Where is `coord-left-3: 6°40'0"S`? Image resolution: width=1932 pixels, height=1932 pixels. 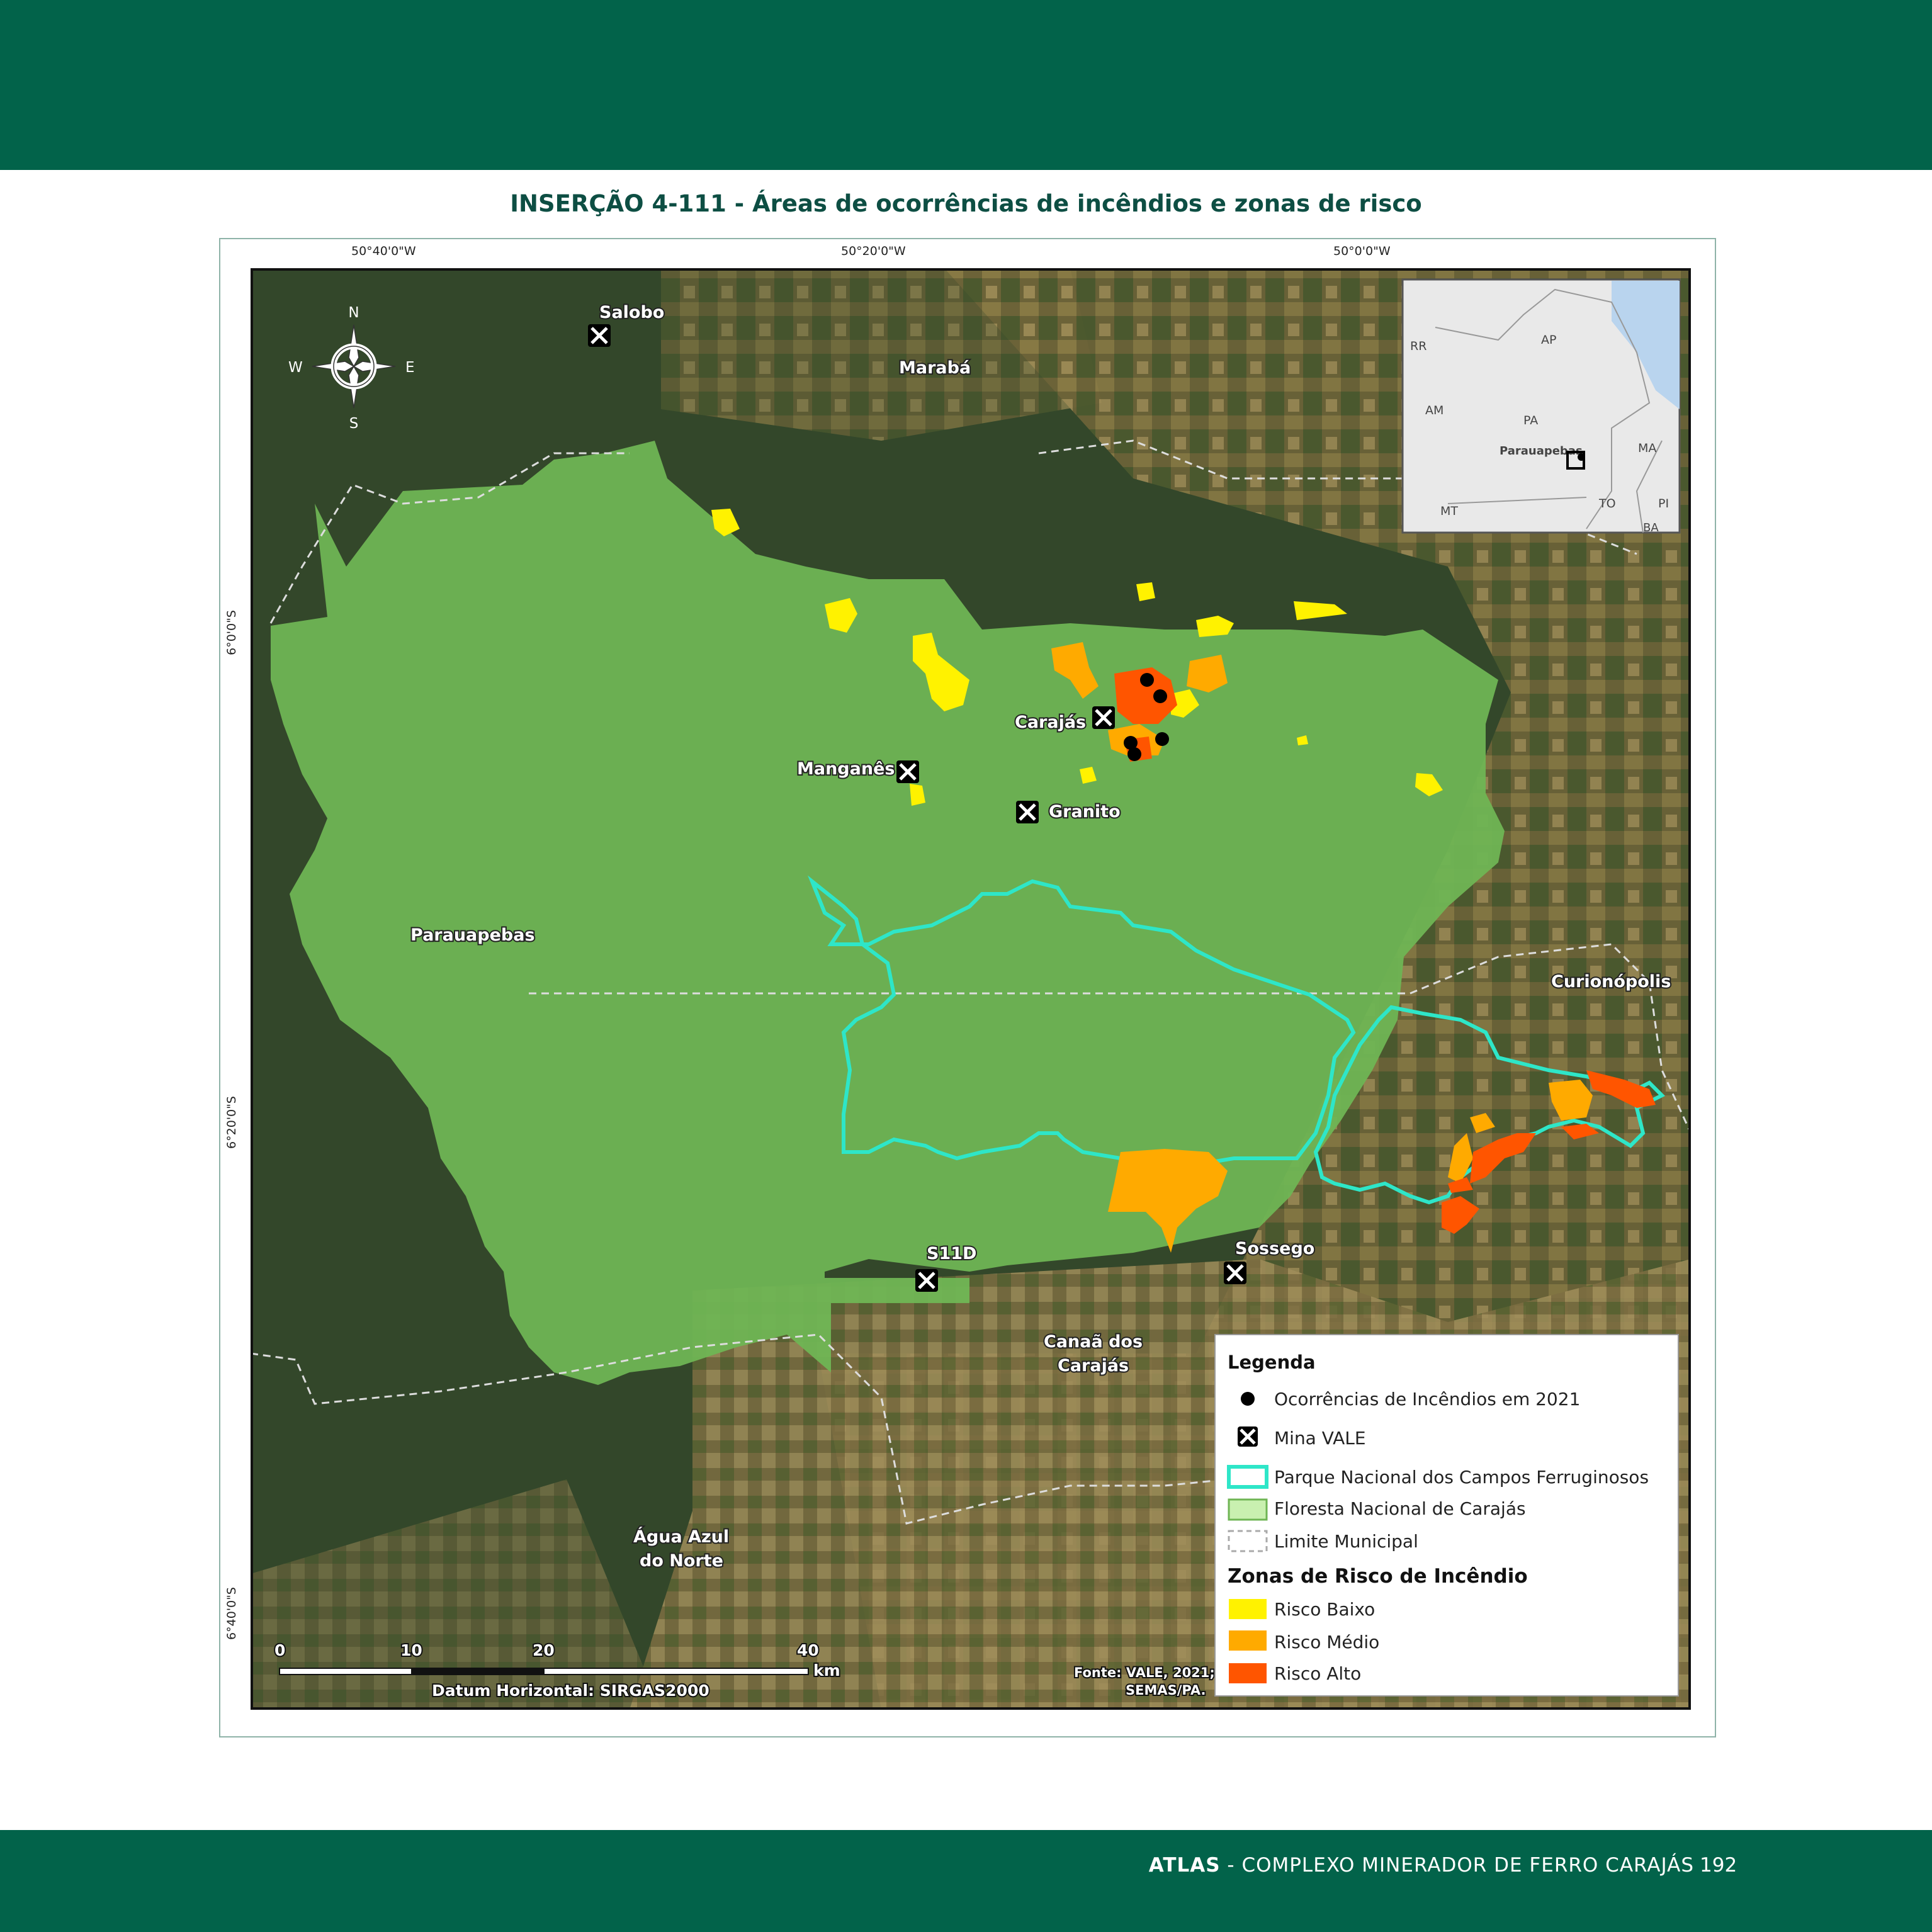
coord-left-3: 6°40'0"S is located at coordinates (231, 1613).